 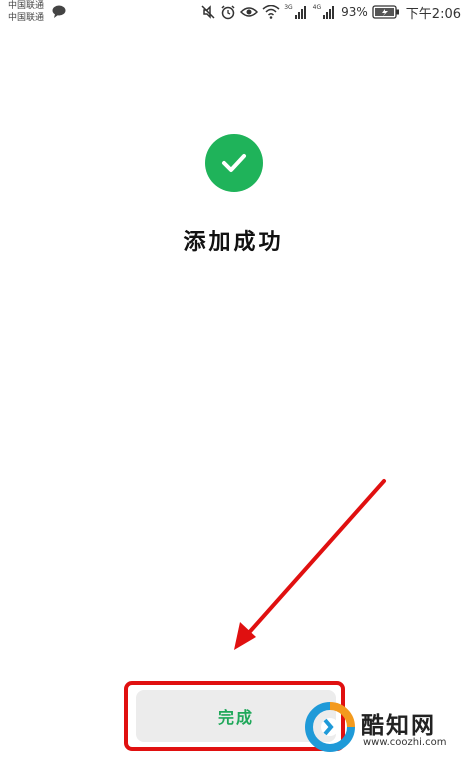 What do you see at coordinates (26, 18) in the screenshot?
I see `carrier-2: 中国联通` at bounding box center [26, 18].